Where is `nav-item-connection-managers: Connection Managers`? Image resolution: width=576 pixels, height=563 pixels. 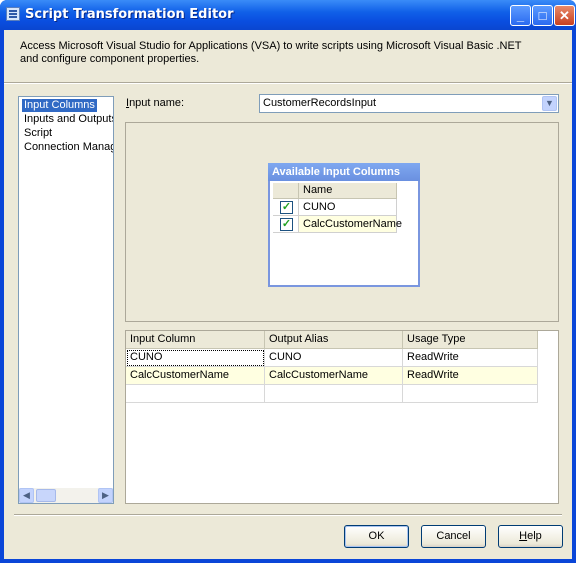 nav-item-connection-managers: Connection Managers is located at coordinates (67, 147).